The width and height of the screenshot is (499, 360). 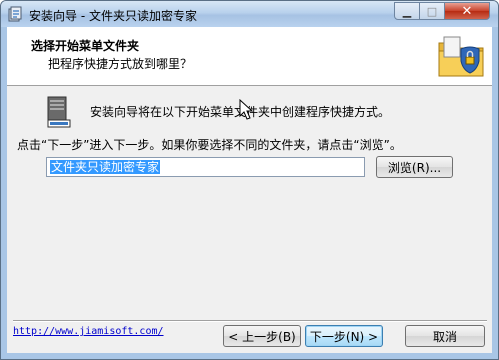 I want to click on mouse-cursor-icon, so click(x=246, y=109).